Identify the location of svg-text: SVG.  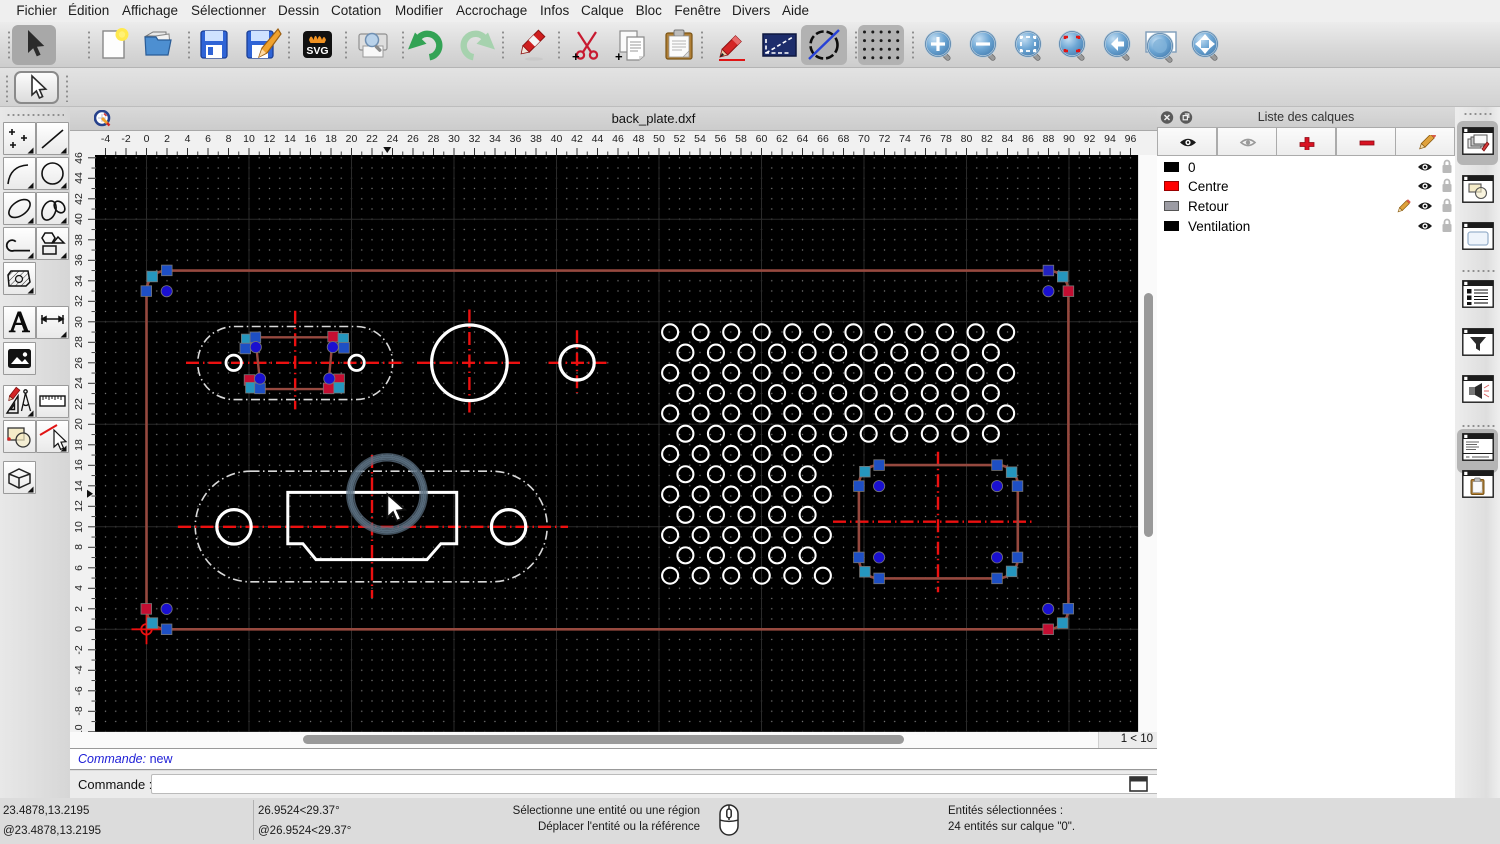
(317, 51).